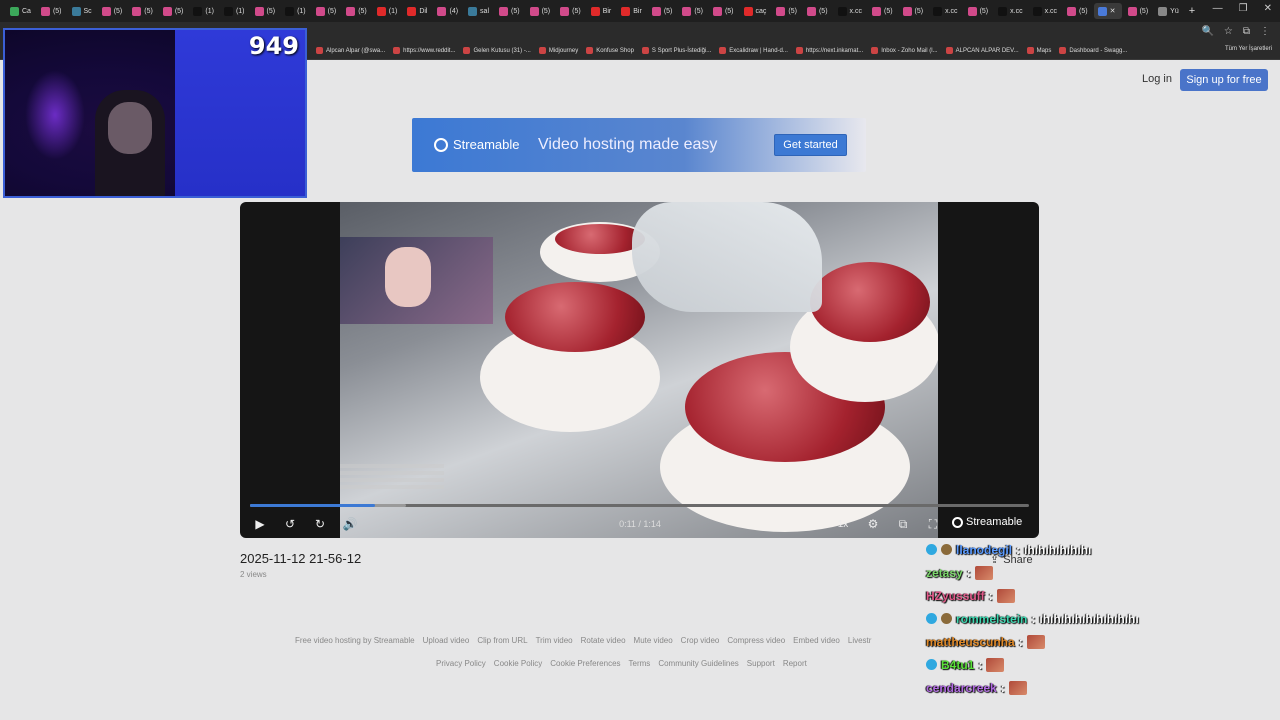 Image resolution: width=1280 pixels, height=720 pixels. Describe the element at coordinates (700, 640) in the screenshot. I see `footer-link: Crop video` at that location.